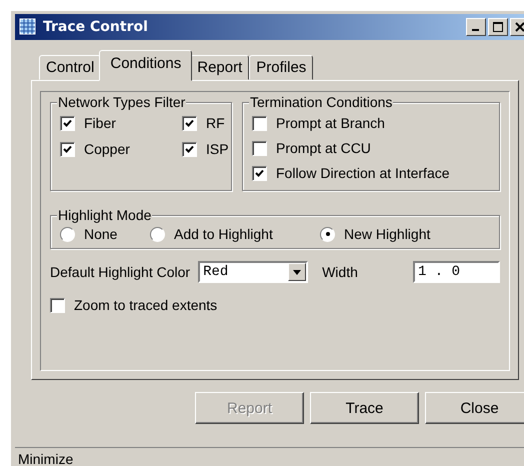 The width and height of the screenshot is (524, 466). I want to click on window-title: Trace Control, so click(95, 27).